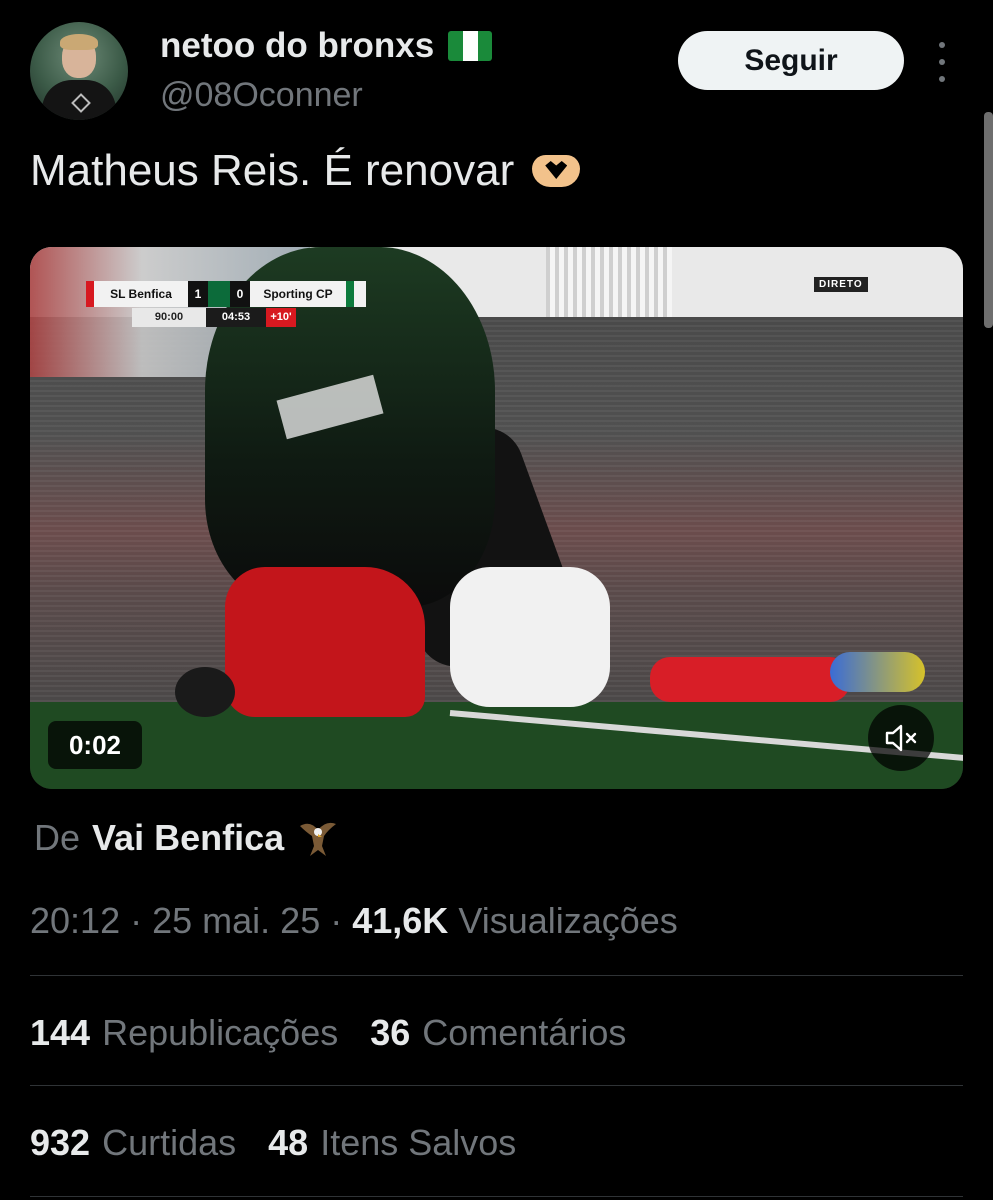 Image resolution: width=993 pixels, height=1200 pixels. I want to click on tweet-date: 25 mai. 25, so click(236, 920).